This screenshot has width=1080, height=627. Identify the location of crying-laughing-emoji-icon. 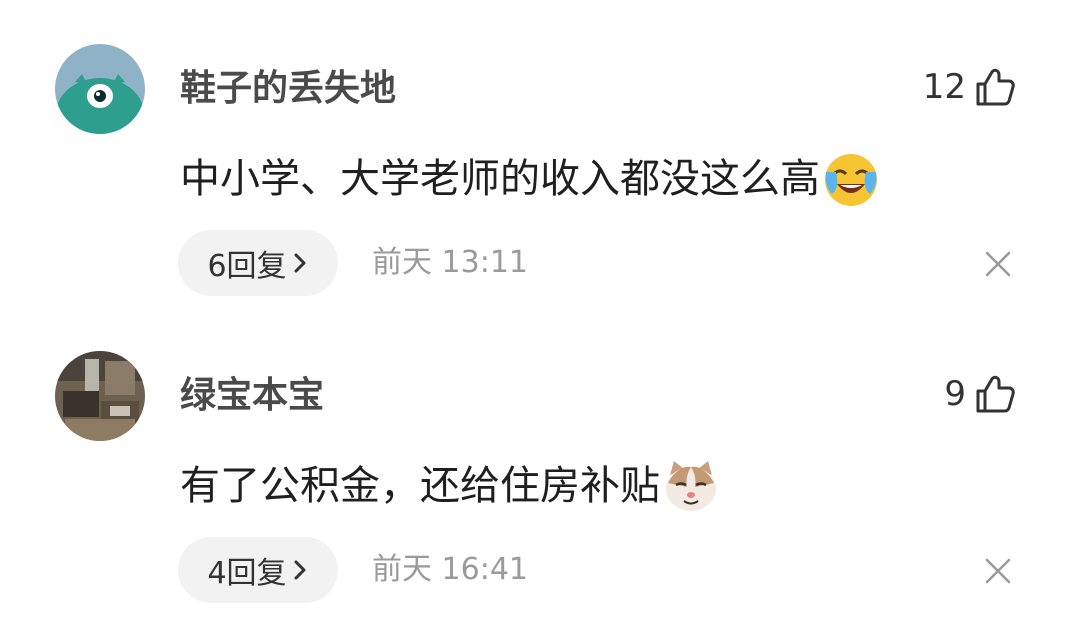
(851, 180).